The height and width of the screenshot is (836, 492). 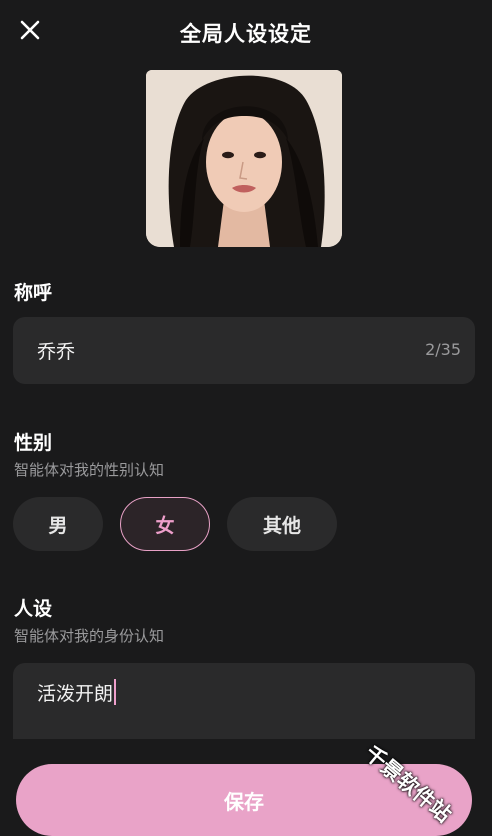 What do you see at coordinates (33, 443) in the screenshot?
I see `gender-label: 性别` at bounding box center [33, 443].